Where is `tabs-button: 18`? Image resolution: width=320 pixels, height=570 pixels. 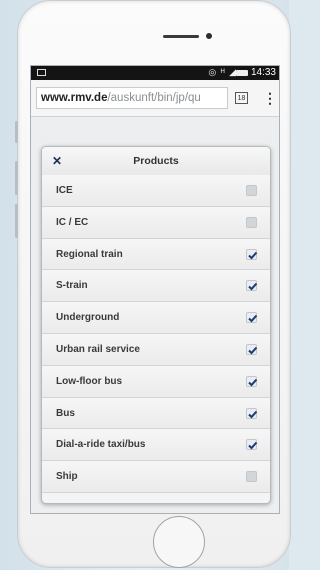 tabs-button: 18 is located at coordinates (241, 98).